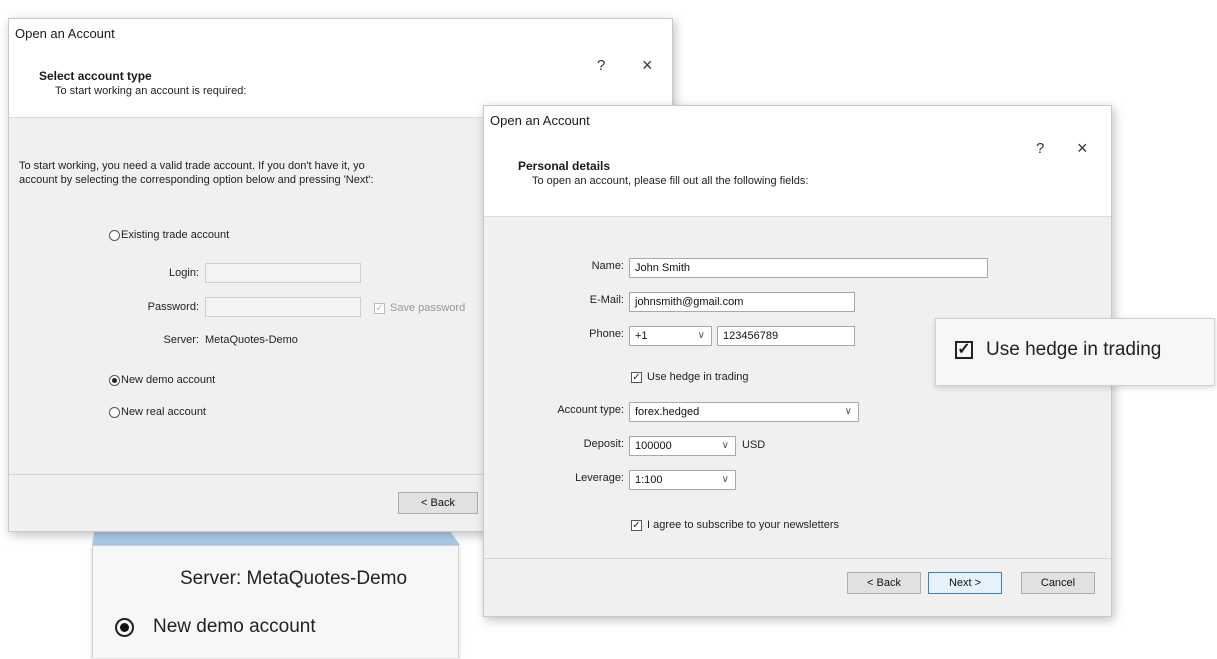 The image size is (1217, 659). What do you see at coordinates (151, 91) in the screenshot?
I see `dialog-subheading: To start working an account is required:` at bounding box center [151, 91].